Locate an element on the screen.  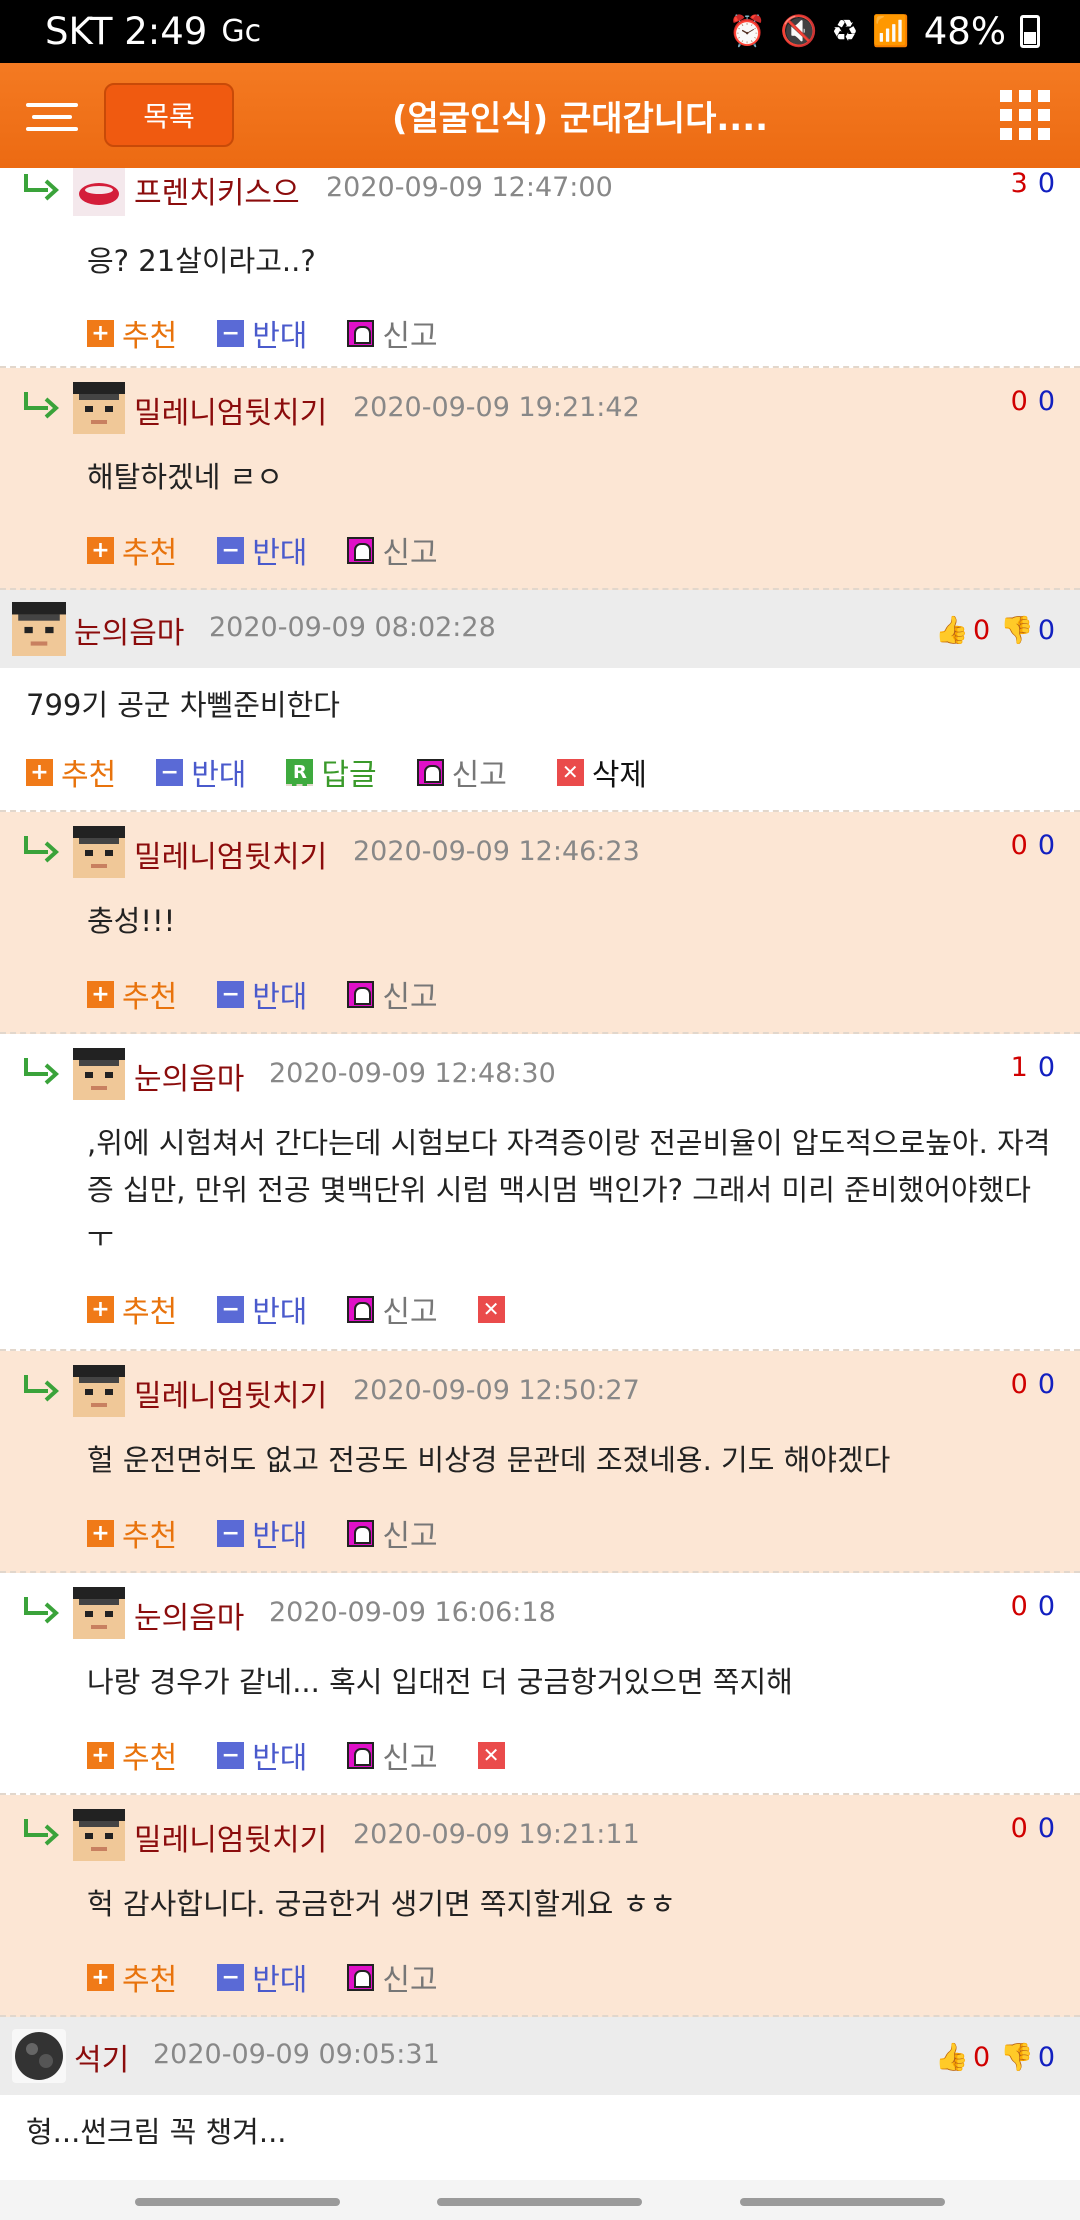
comment-actions: + 추천 − 반대 R 답글 신고 ✕ 삭제 is located at coordinates (356, 772).